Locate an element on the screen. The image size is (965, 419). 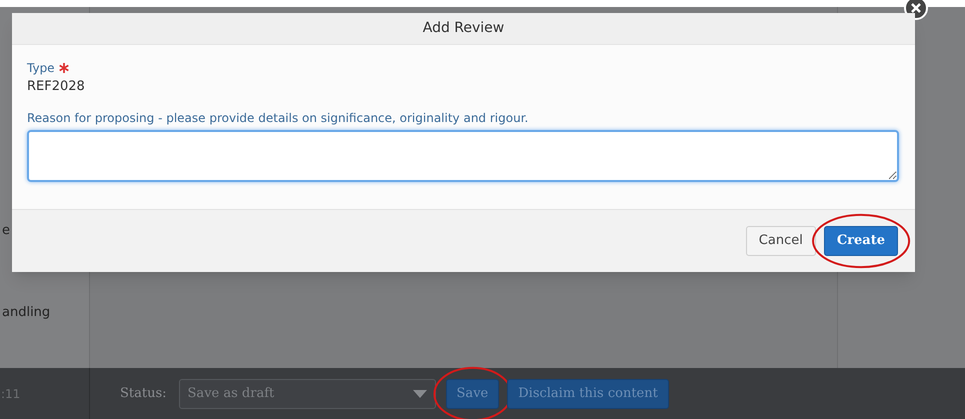
bar-button: Save is located at coordinates (473, 393).